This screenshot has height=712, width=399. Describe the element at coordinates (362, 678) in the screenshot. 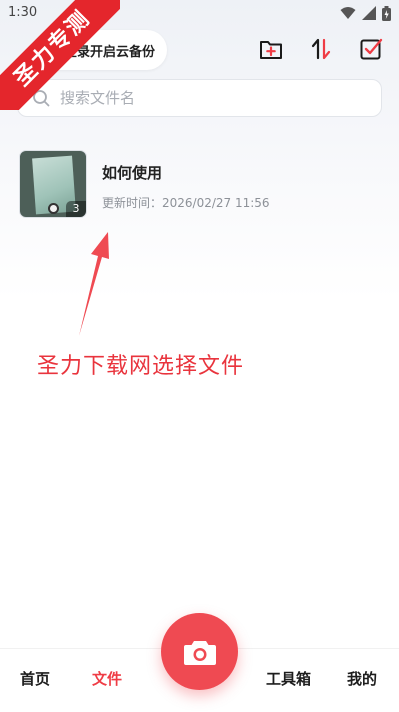

I see `nav-mine: 我的` at that location.